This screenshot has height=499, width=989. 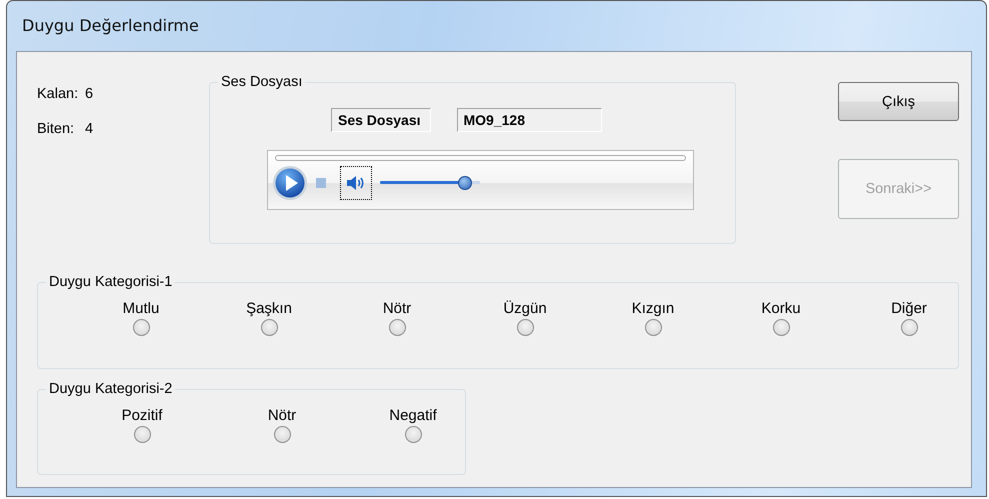 I want to click on radio-label: Diğer, so click(x=909, y=308).